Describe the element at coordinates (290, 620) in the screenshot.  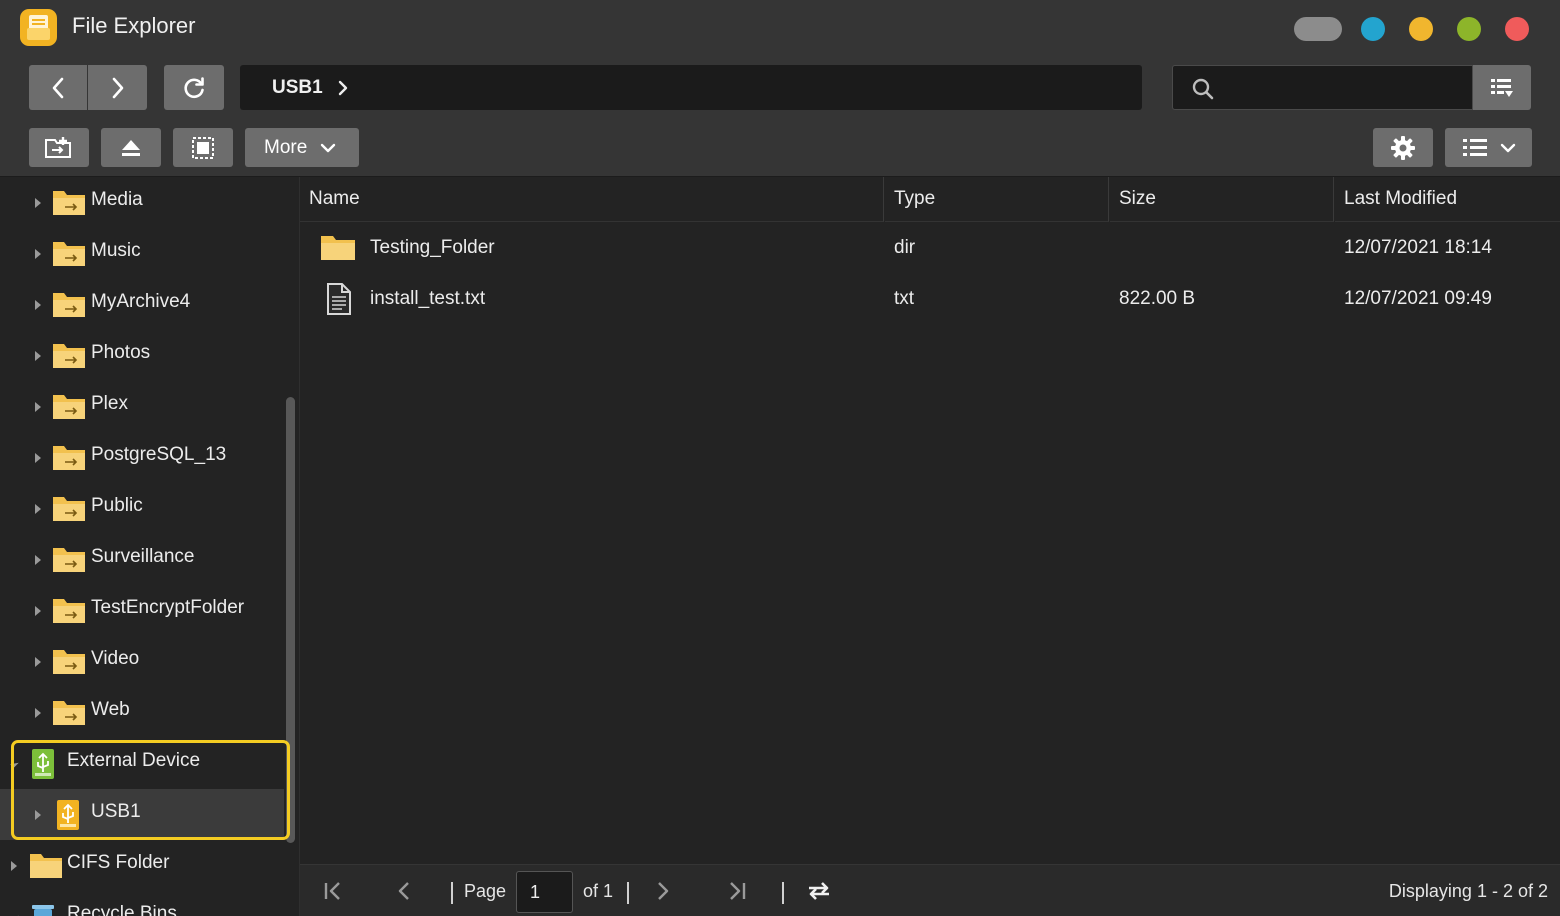
I see `sidebar-scrollbar` at that location.